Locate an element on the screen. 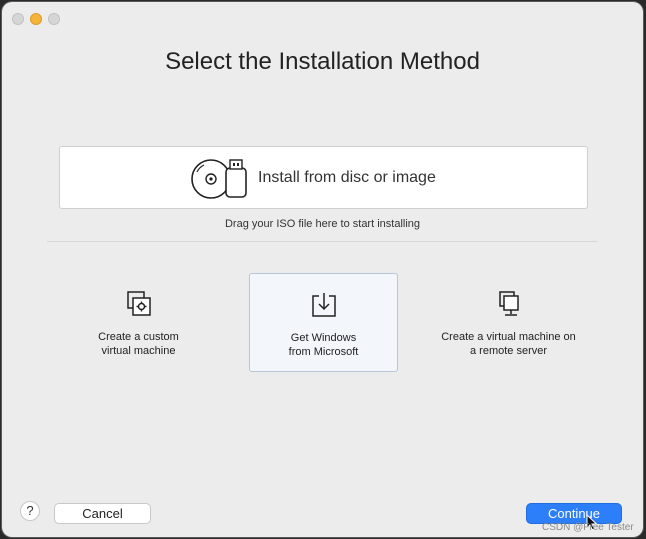 Image resolution: width=646 pixels, height=539 pixels. minimize-window-button is located at coordinates (36, 19).